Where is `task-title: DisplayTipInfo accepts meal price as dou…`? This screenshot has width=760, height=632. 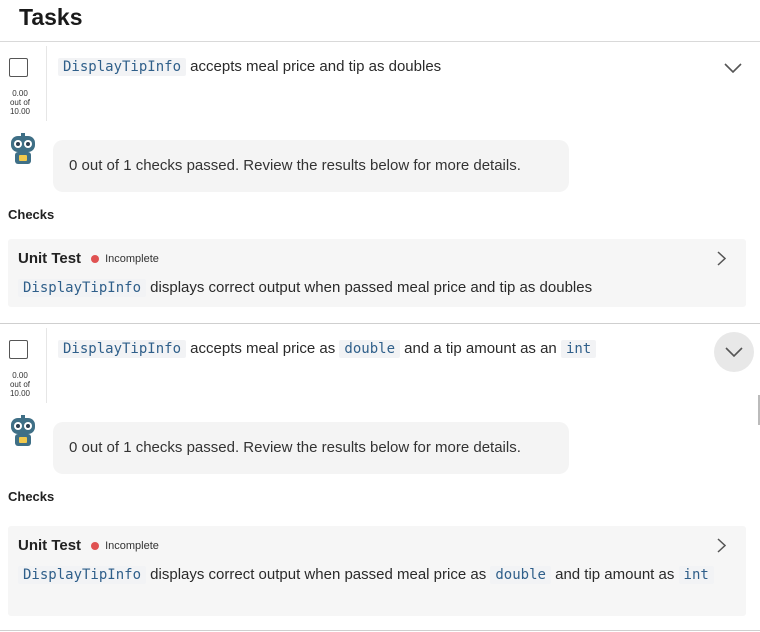
task-title: DisplayTipInfo accepts meal price as dou… is located at coordinates (327, 349).